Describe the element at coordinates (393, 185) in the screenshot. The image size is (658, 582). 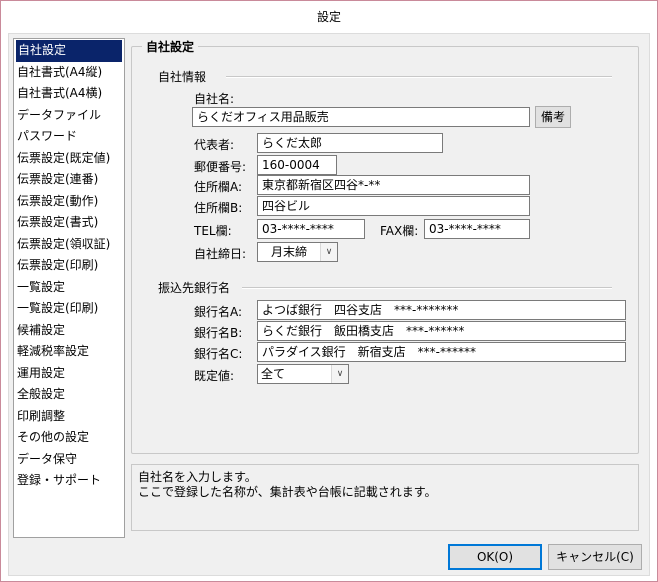
I see `address-a-input: 東京都新宿区四谷*-**` at that location.